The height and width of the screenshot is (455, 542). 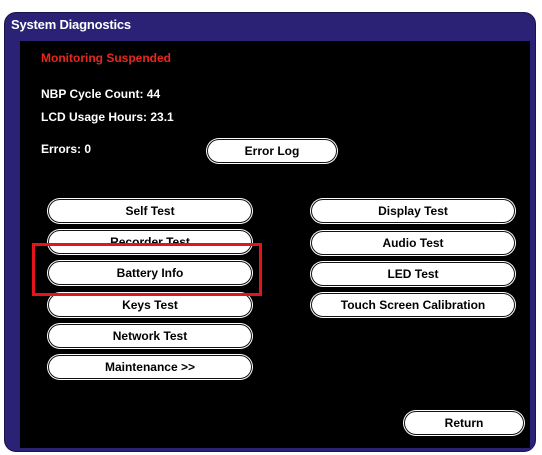 I want to click on audio-test-button: Audio Test, so click(x=413, y=243).